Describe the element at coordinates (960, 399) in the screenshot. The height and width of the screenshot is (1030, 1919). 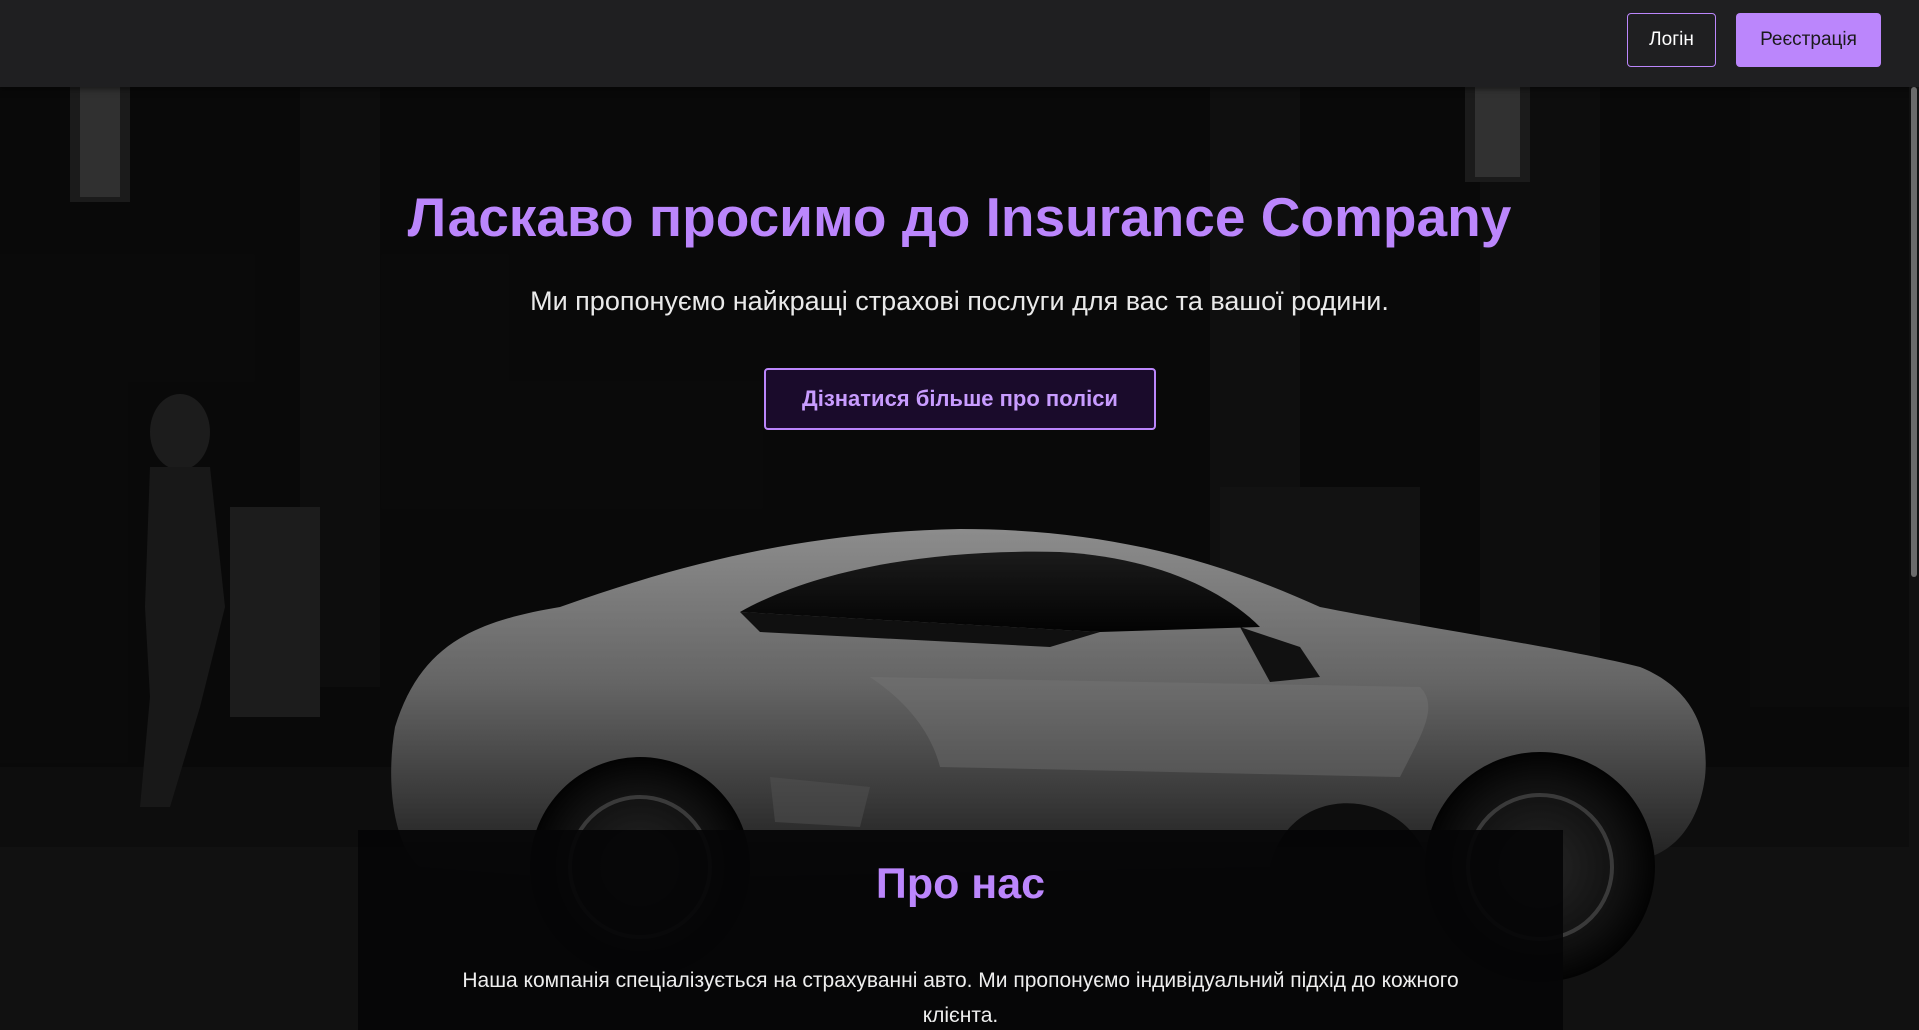
I see `learn-more-policies-button: Дізнатися більше про поліси` at that location.